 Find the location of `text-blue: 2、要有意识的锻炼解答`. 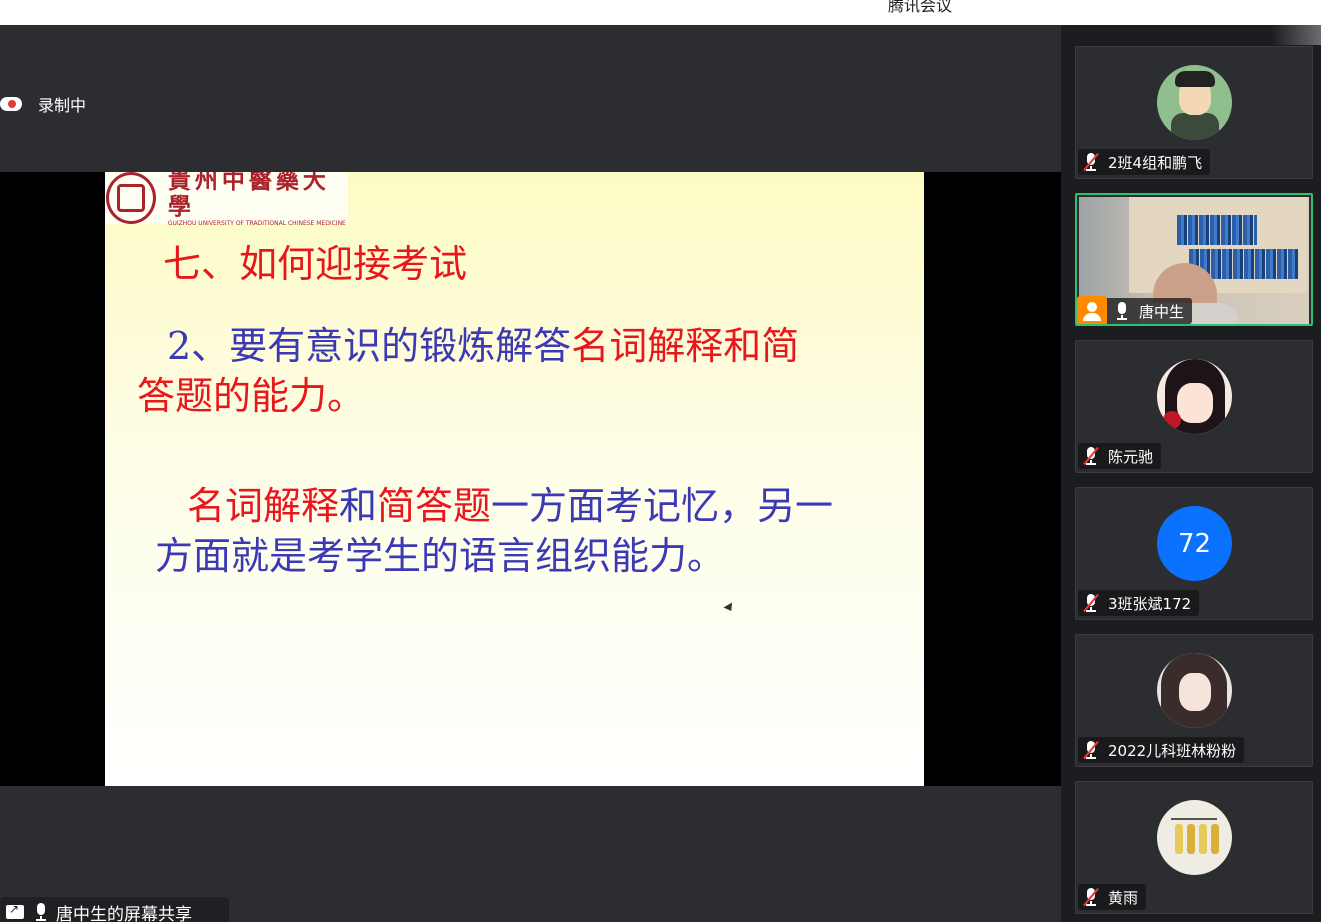

text-blue: 2、要有意识的锻炼解答 is located at coordinates (369, 346).